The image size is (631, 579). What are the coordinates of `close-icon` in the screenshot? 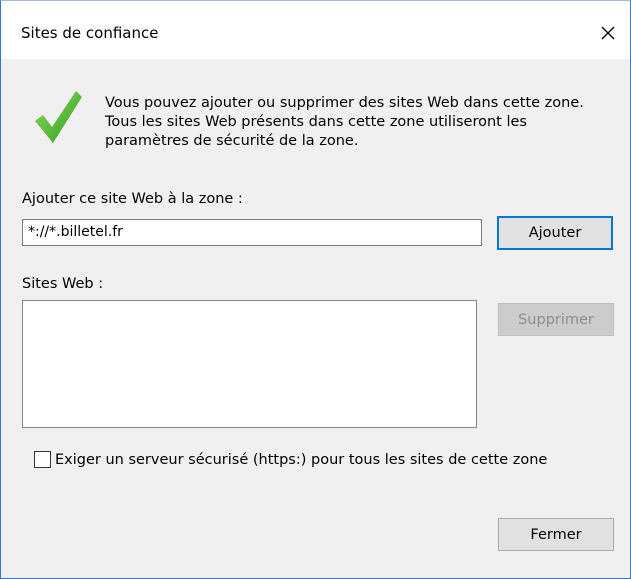 It's located at (608, 33).